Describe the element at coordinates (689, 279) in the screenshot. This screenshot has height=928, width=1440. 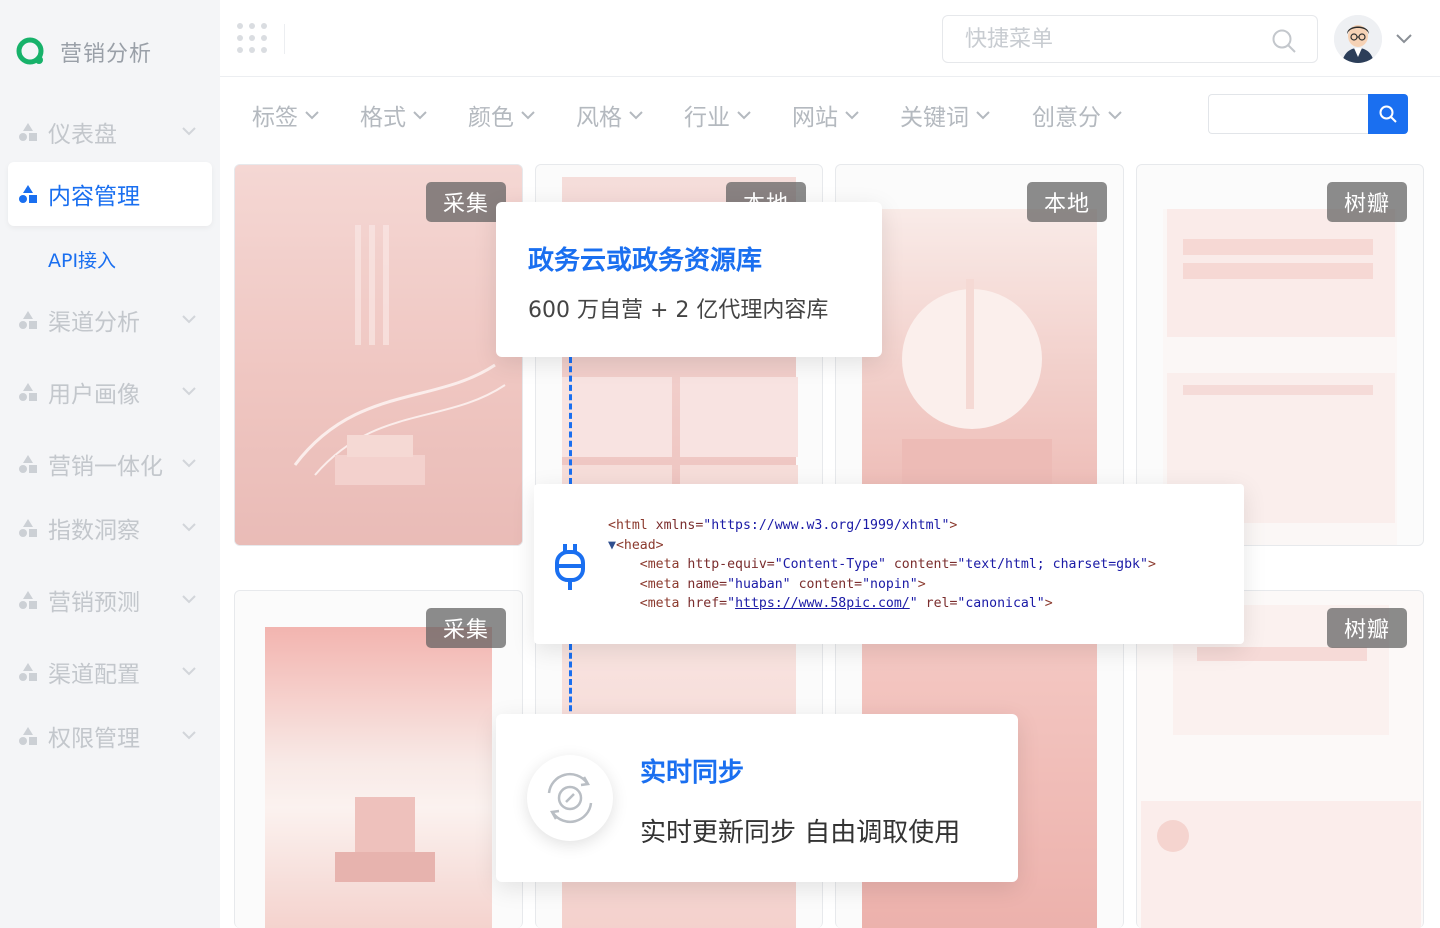
I see `resource-library-panel: 政务云或政务资源库 600 万自营 + 2 亿代理内容库` at that location.